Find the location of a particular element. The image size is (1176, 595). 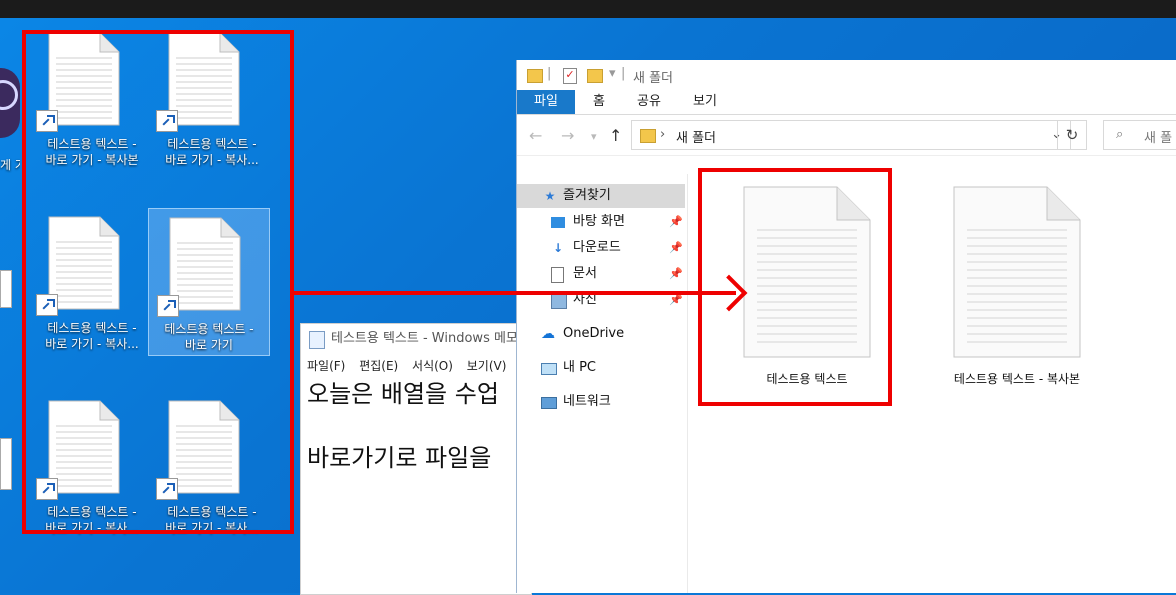

document-icon is located at coordinates (557, 275).